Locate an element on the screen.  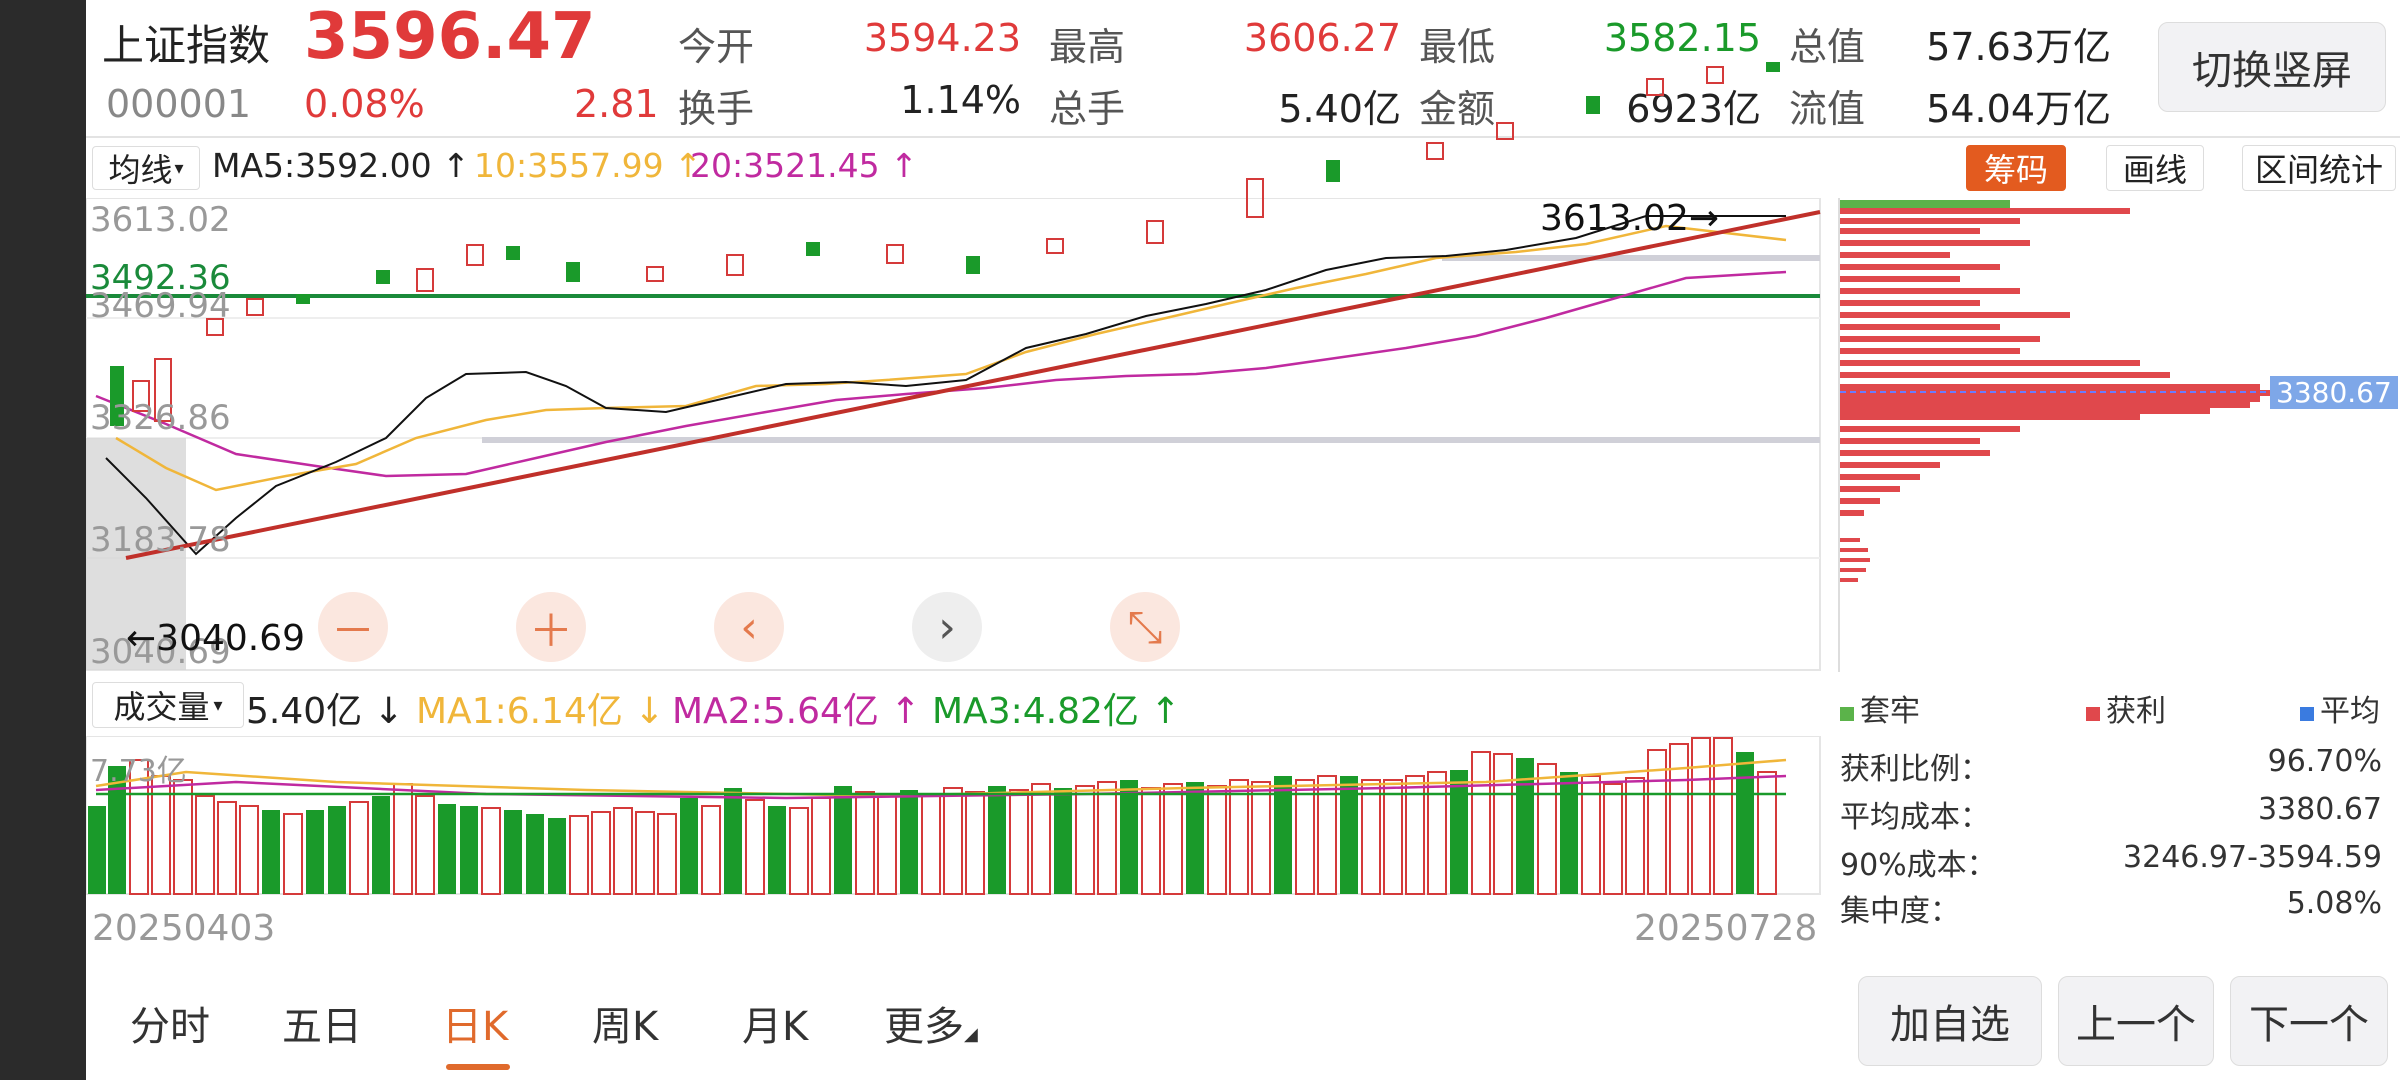
ma-selector: 均线 ▾ is located at coordinates (146, 168).